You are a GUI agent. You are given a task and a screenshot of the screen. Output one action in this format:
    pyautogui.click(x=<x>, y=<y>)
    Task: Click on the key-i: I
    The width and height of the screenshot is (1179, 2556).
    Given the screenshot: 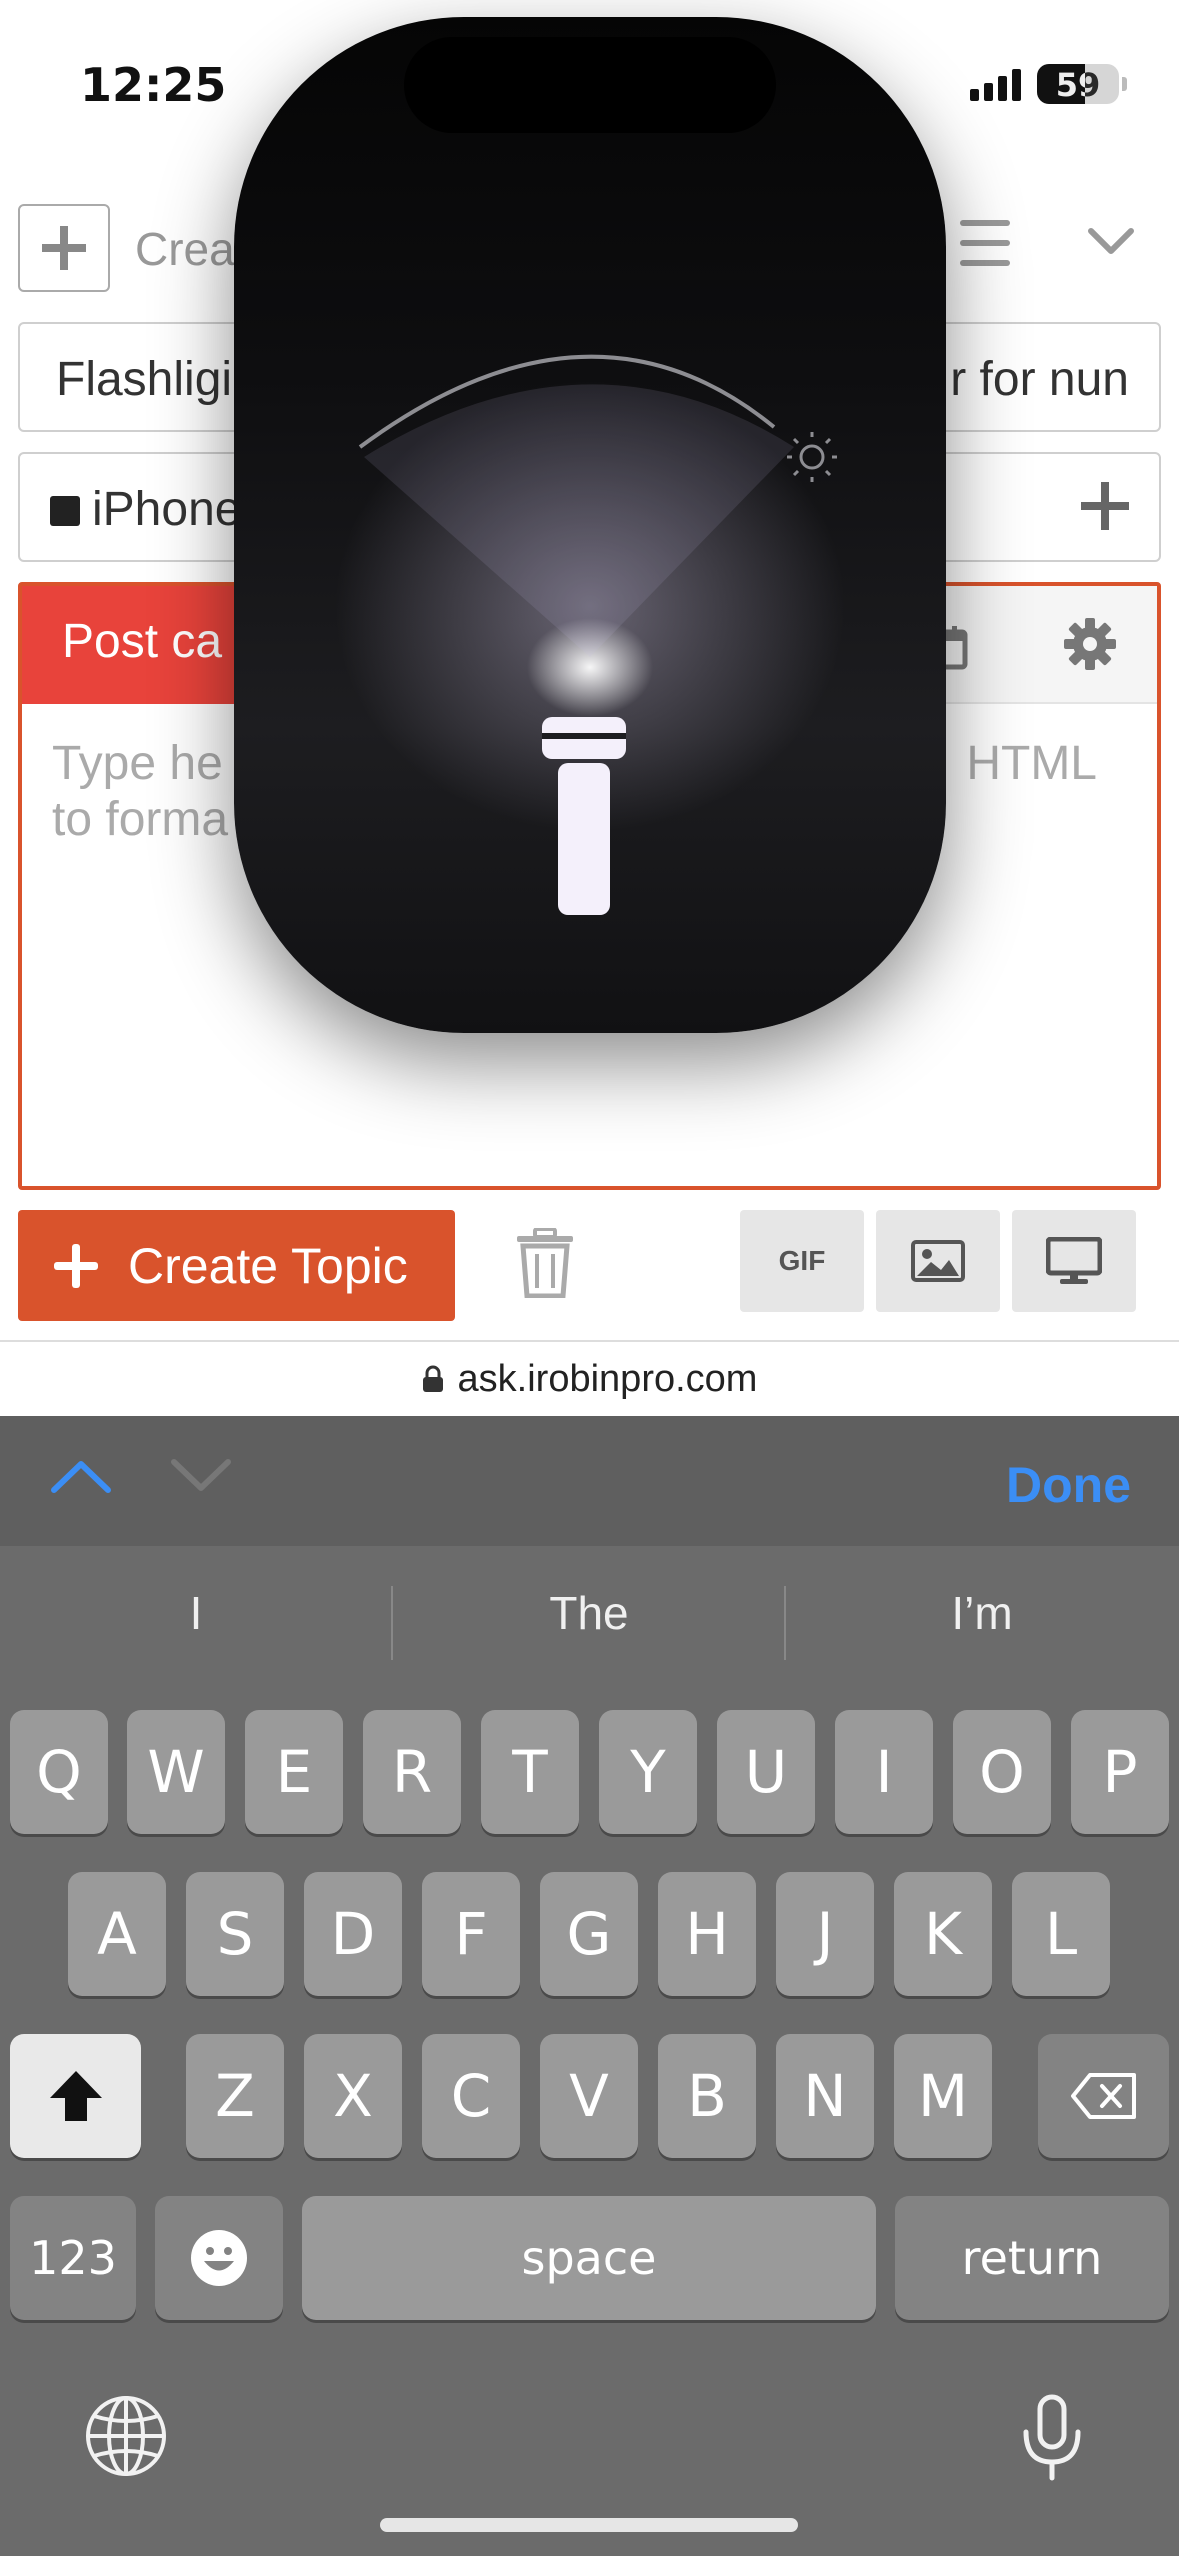 What is the action you would take?
    pyautogui.click(x=884, y=1772)
    